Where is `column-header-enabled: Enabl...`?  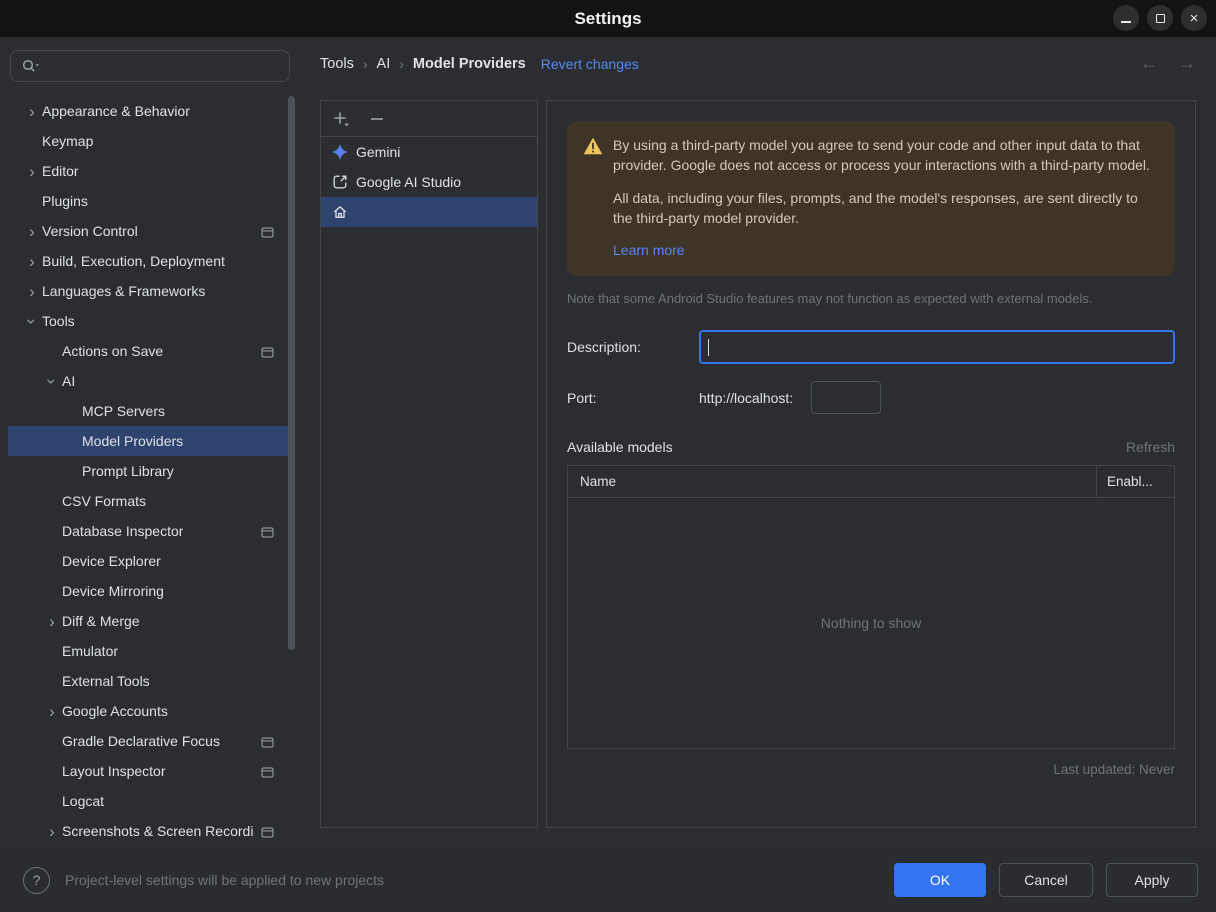
column-header-enabled: Enabl... is located at coordinates (1135, 482).